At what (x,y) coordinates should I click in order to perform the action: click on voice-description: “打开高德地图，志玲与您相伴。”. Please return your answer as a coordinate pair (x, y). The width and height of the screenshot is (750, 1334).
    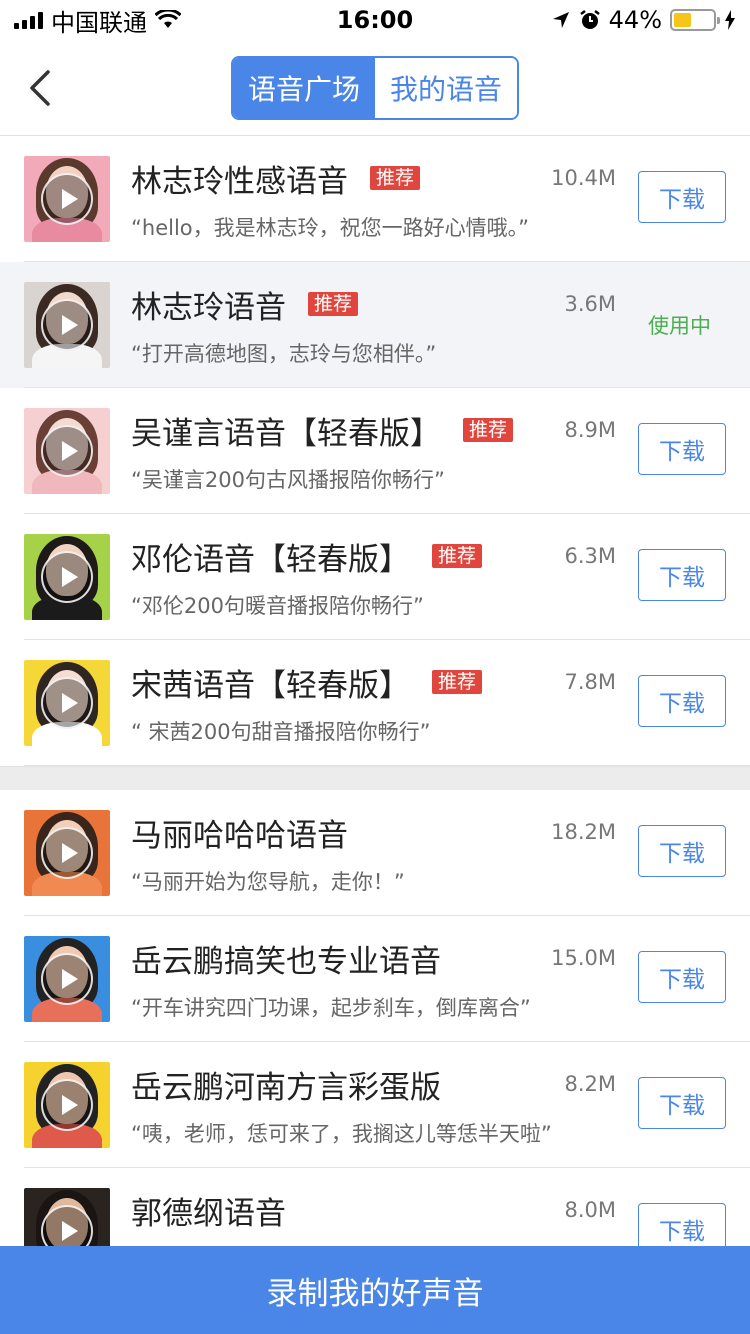
    Looking at the image, I should click on (284, 354).